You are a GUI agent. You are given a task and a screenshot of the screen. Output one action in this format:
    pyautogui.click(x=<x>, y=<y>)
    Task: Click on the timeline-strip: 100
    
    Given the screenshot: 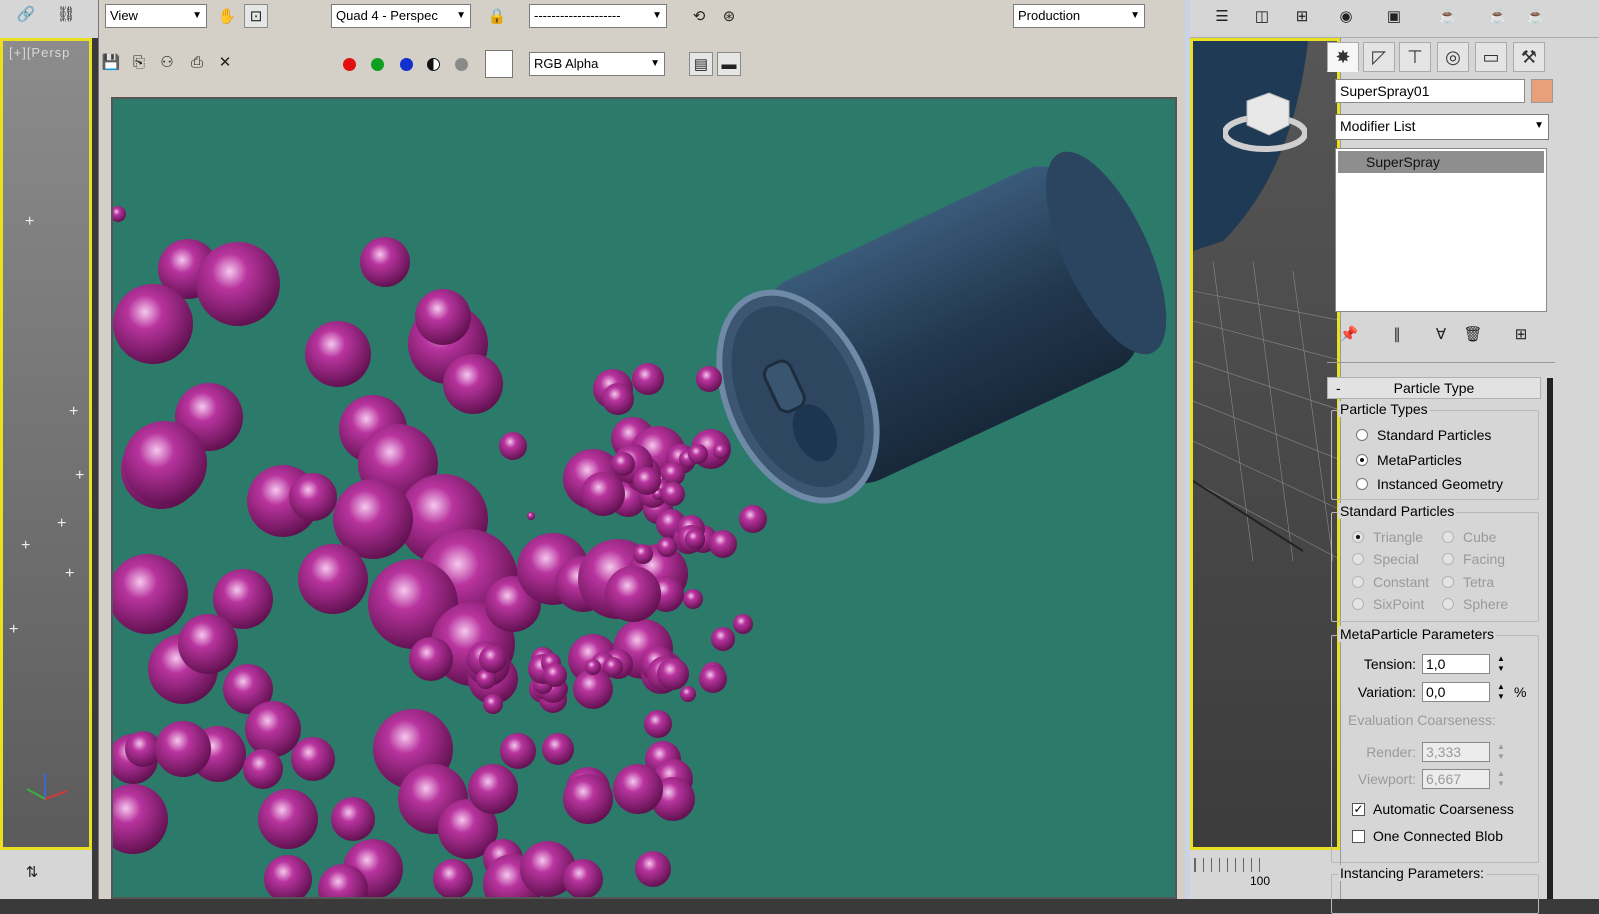 What is the action you would take?
    pyautogui.click(x=1265, y=874)
    